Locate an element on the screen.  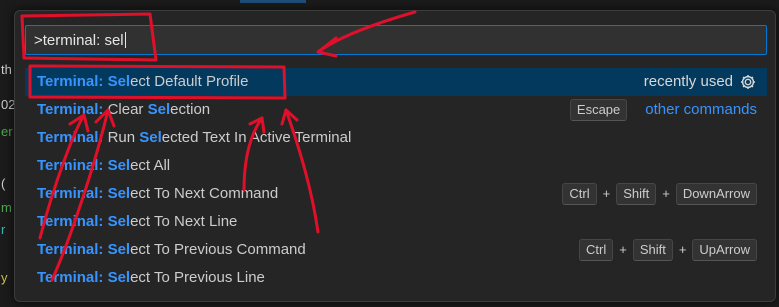
keybinding-key: UpArrow is located at coordinates (724, 250).